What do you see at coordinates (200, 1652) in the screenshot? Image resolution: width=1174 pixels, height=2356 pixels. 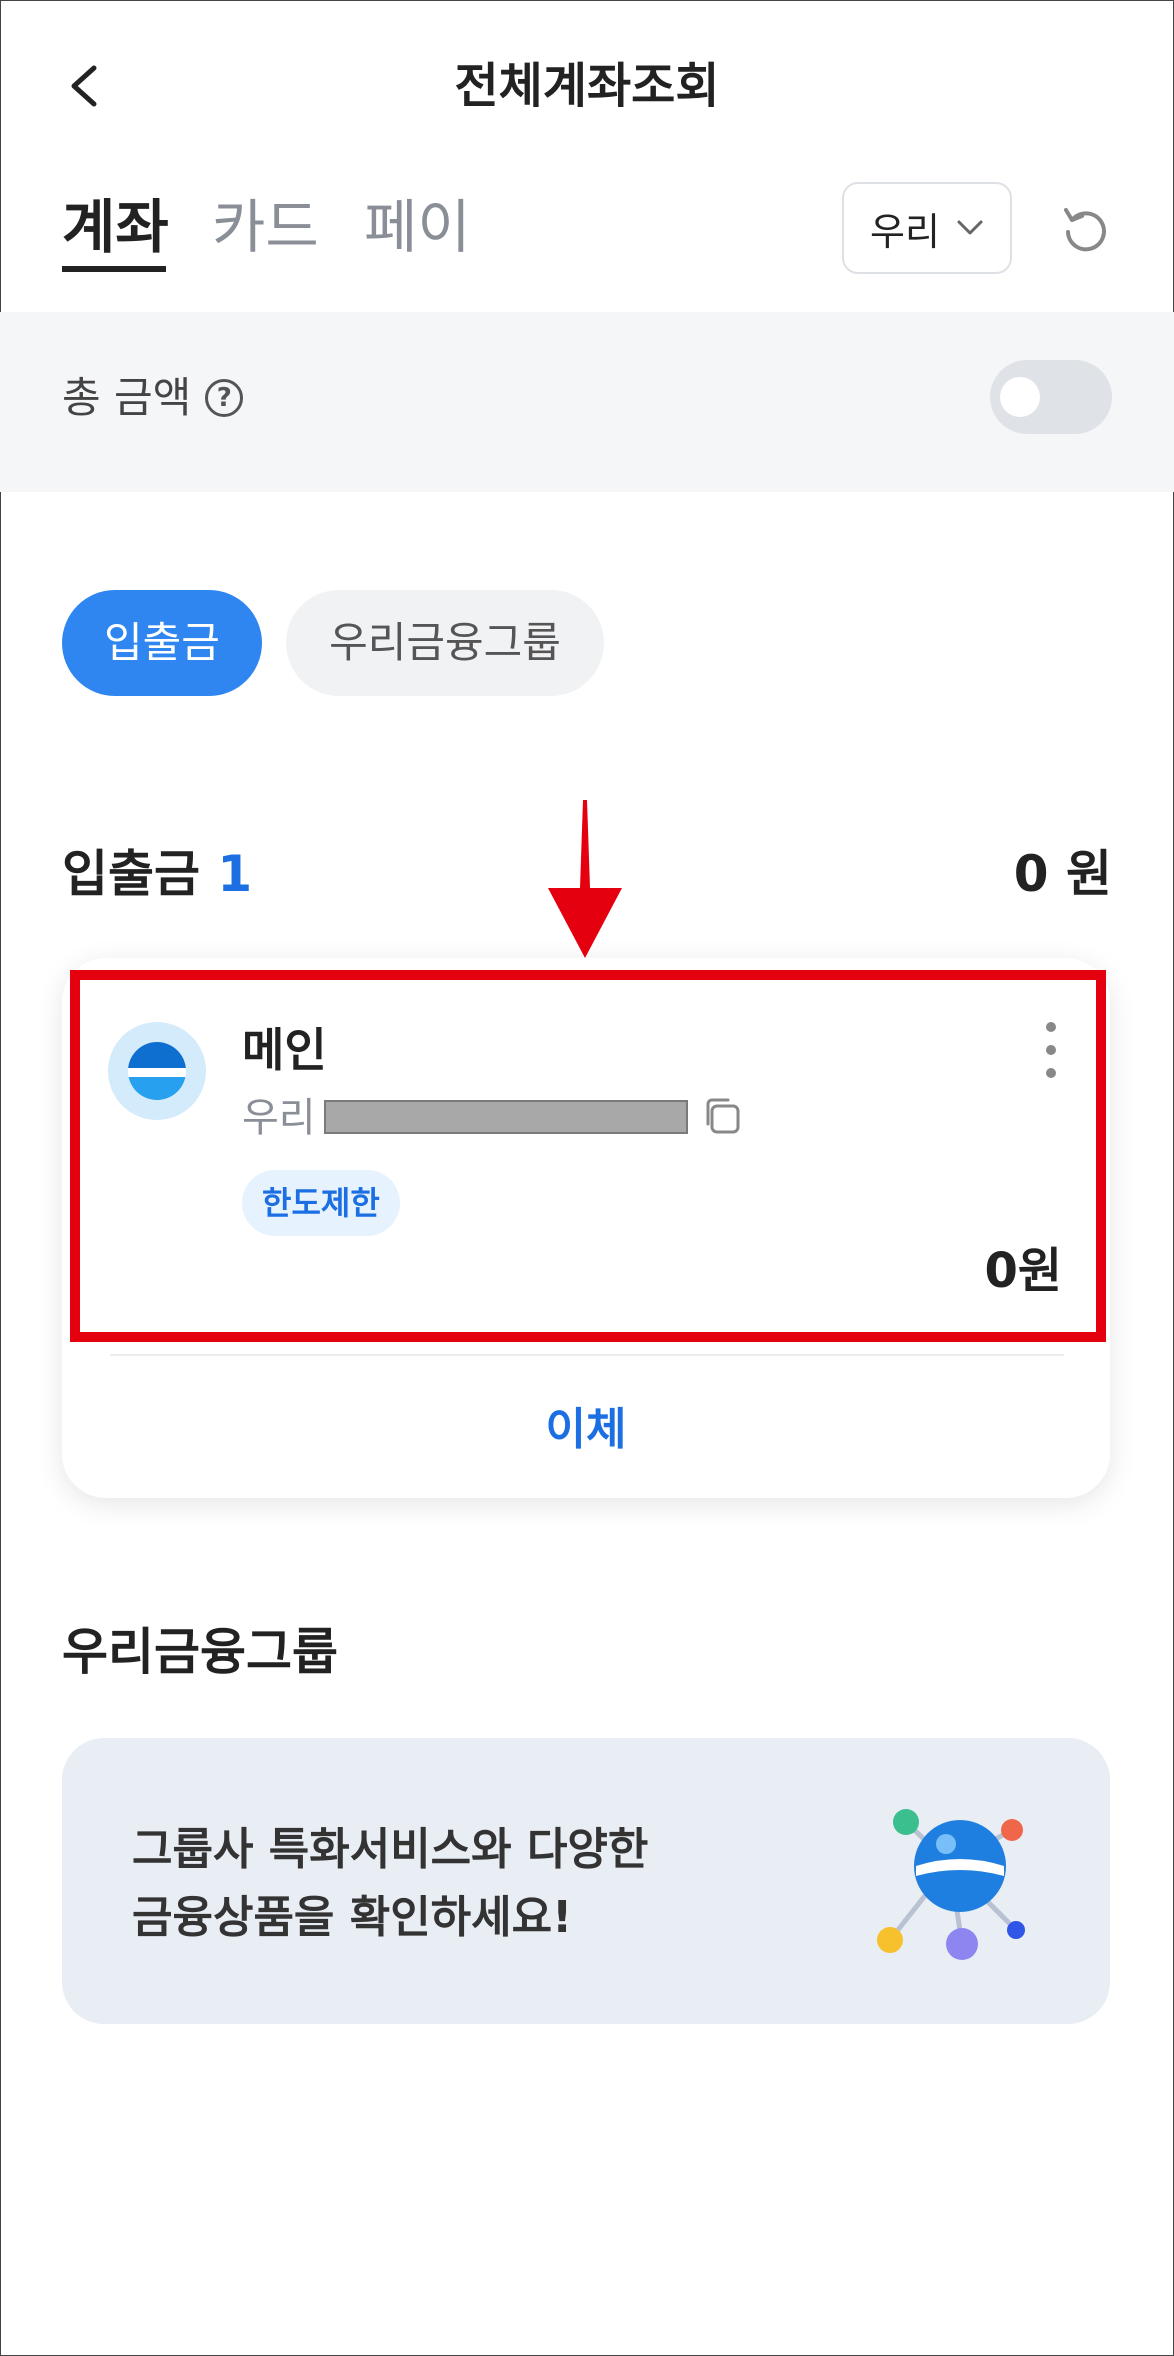 I see `group-section-title: 우리금융그룹` at bounding box center [200, 1652].